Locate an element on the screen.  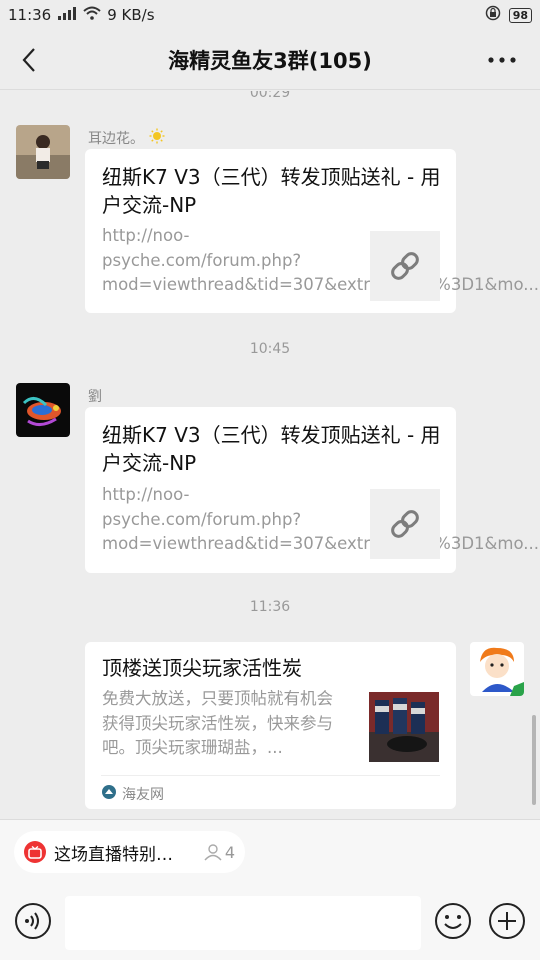
sun-icon is located at coordinates (157, 138).